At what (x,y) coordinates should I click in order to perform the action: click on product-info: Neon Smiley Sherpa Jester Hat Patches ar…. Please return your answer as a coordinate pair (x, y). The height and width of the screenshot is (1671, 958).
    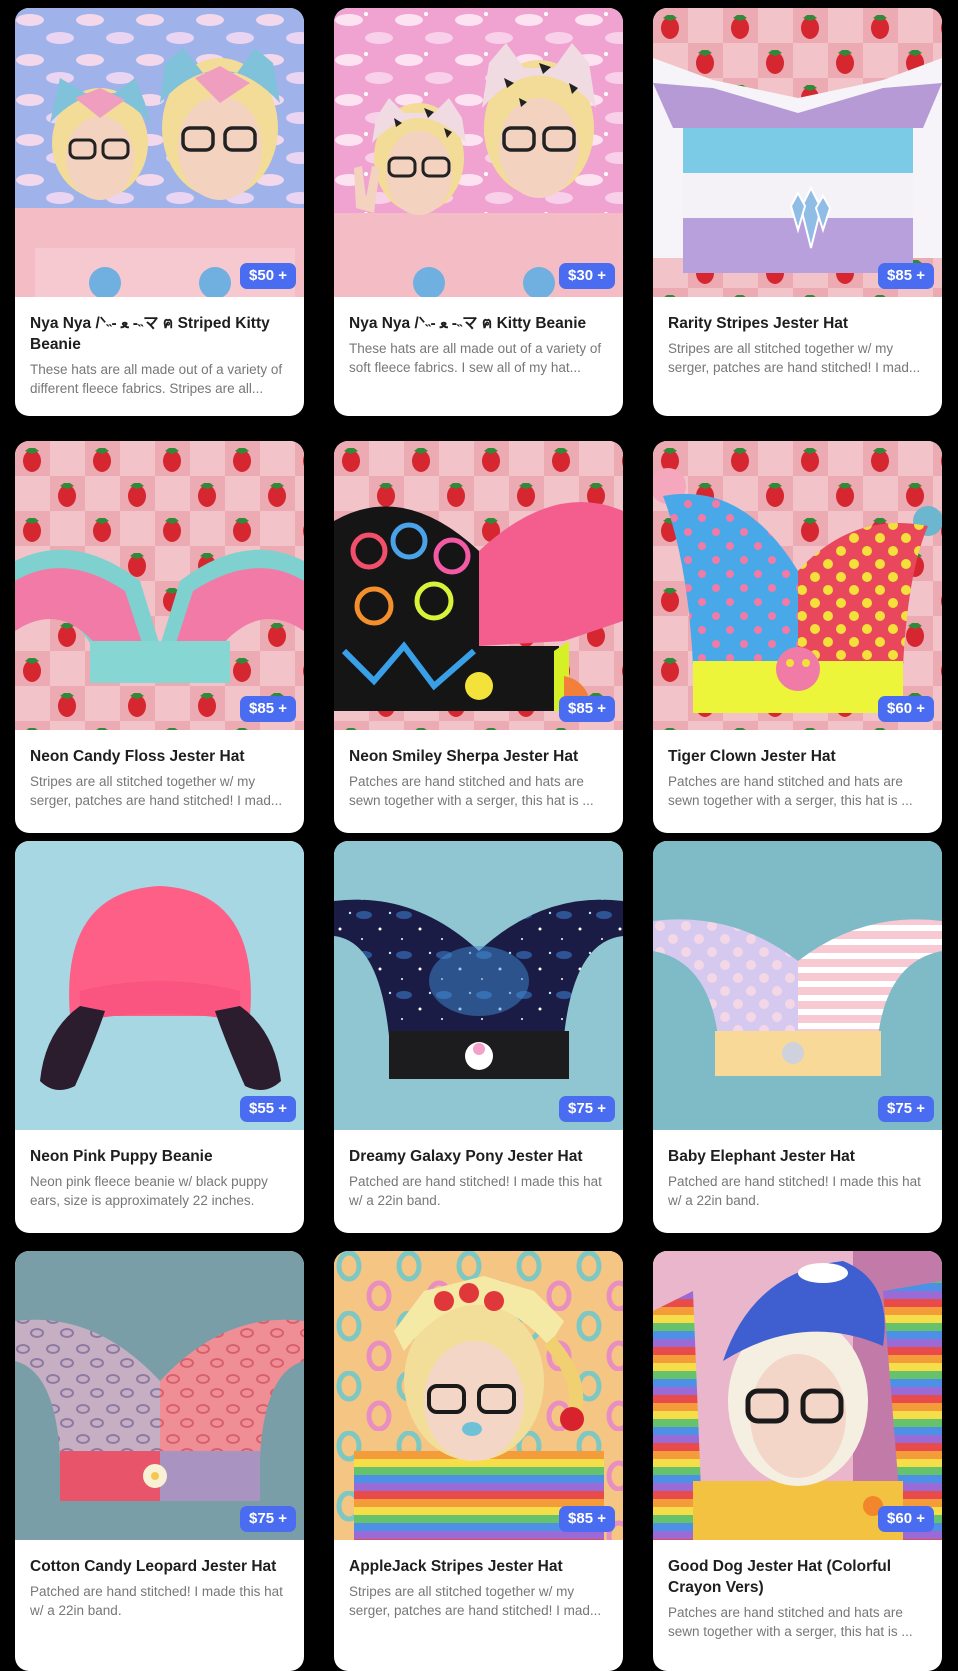
    Looking at the image, I should click on (478, 777).